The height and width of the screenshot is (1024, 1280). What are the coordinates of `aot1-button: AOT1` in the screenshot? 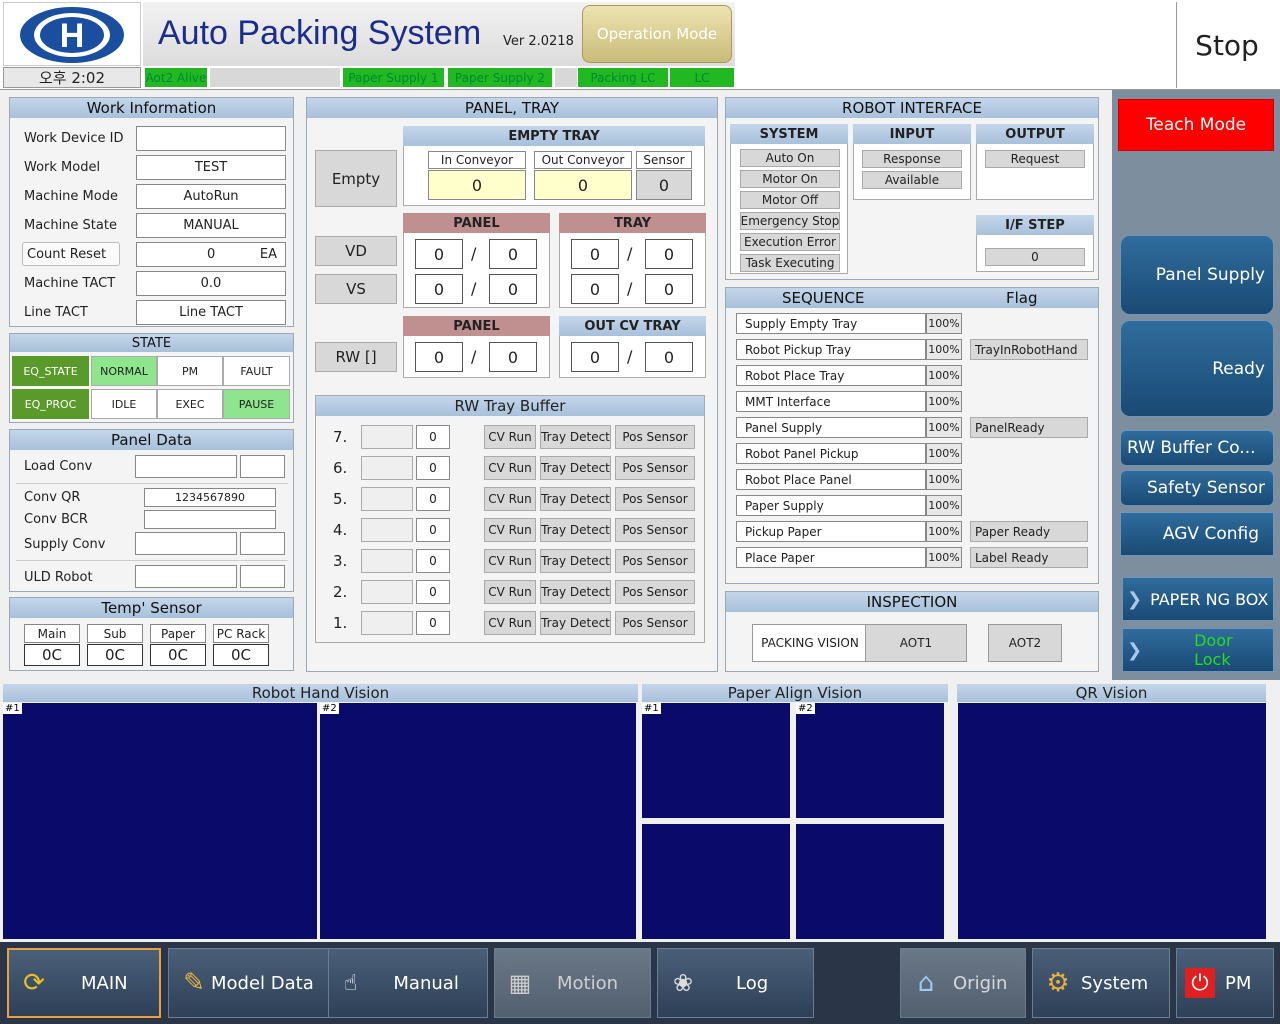 It's located at (916, 643).